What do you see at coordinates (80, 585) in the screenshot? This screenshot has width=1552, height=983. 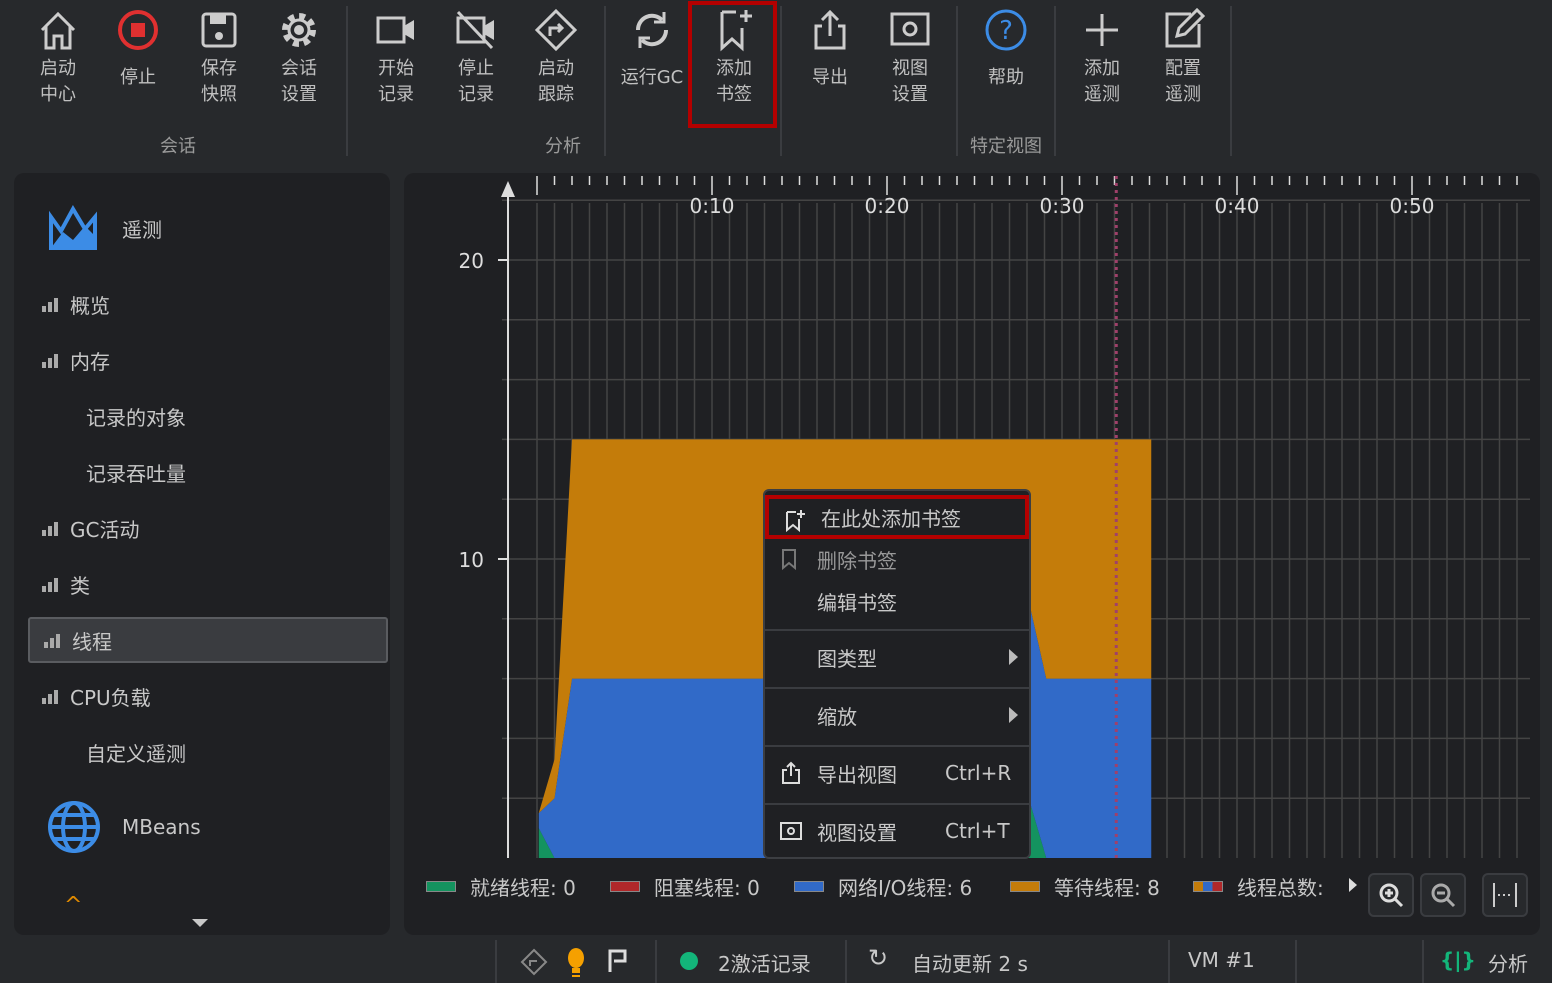 I see `sidebar-item-label: 类` at bounding box center [80, 585].